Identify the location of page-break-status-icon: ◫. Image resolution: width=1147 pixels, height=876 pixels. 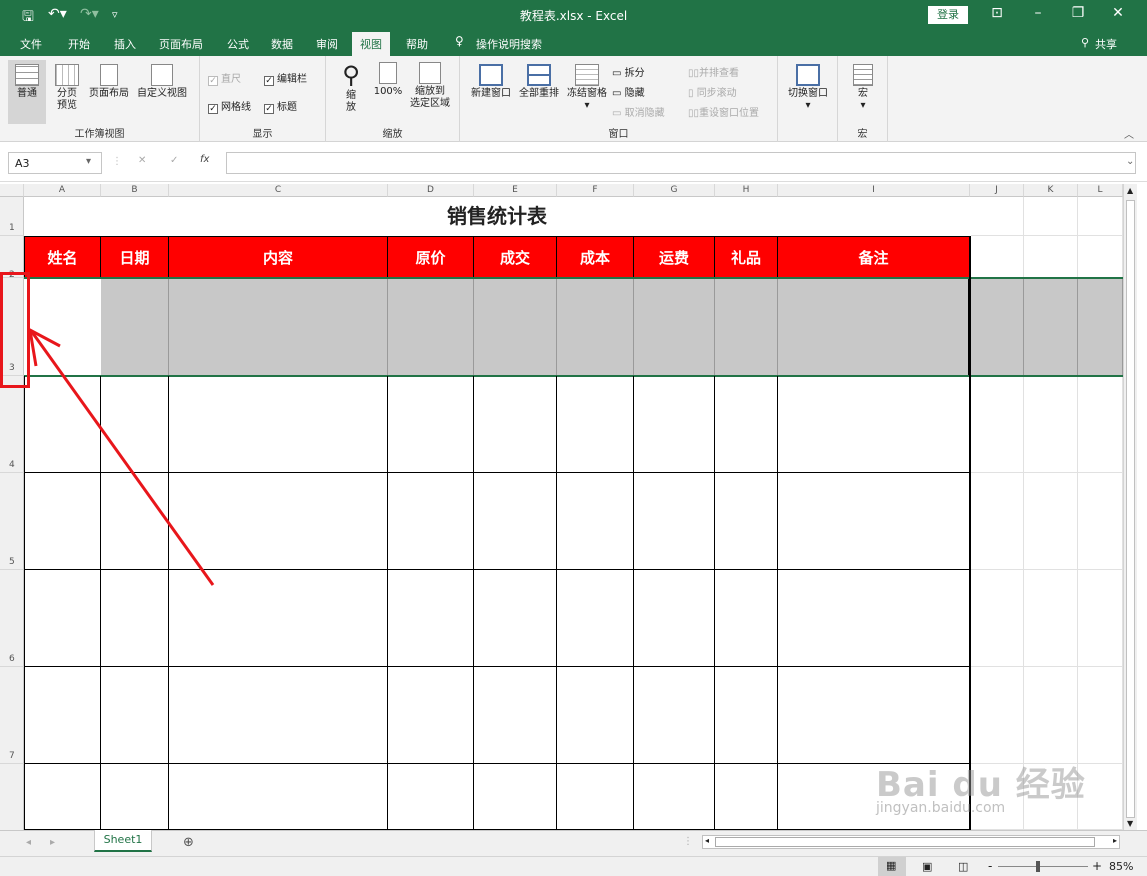
(963, 866).